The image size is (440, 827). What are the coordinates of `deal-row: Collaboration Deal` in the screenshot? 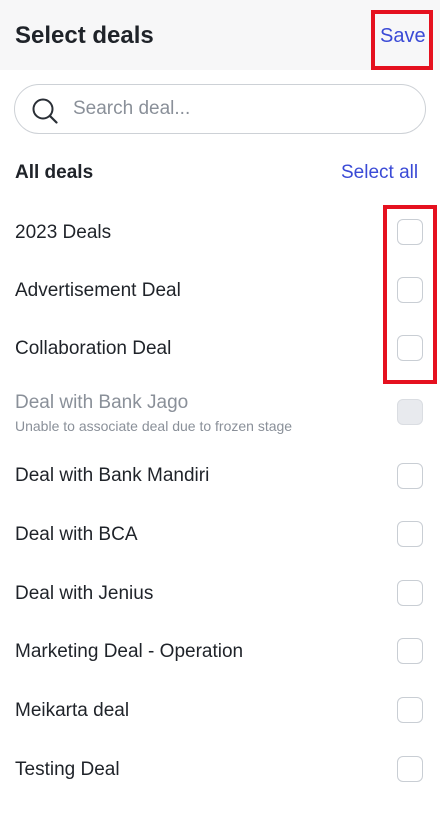 It's located at (220, 349).